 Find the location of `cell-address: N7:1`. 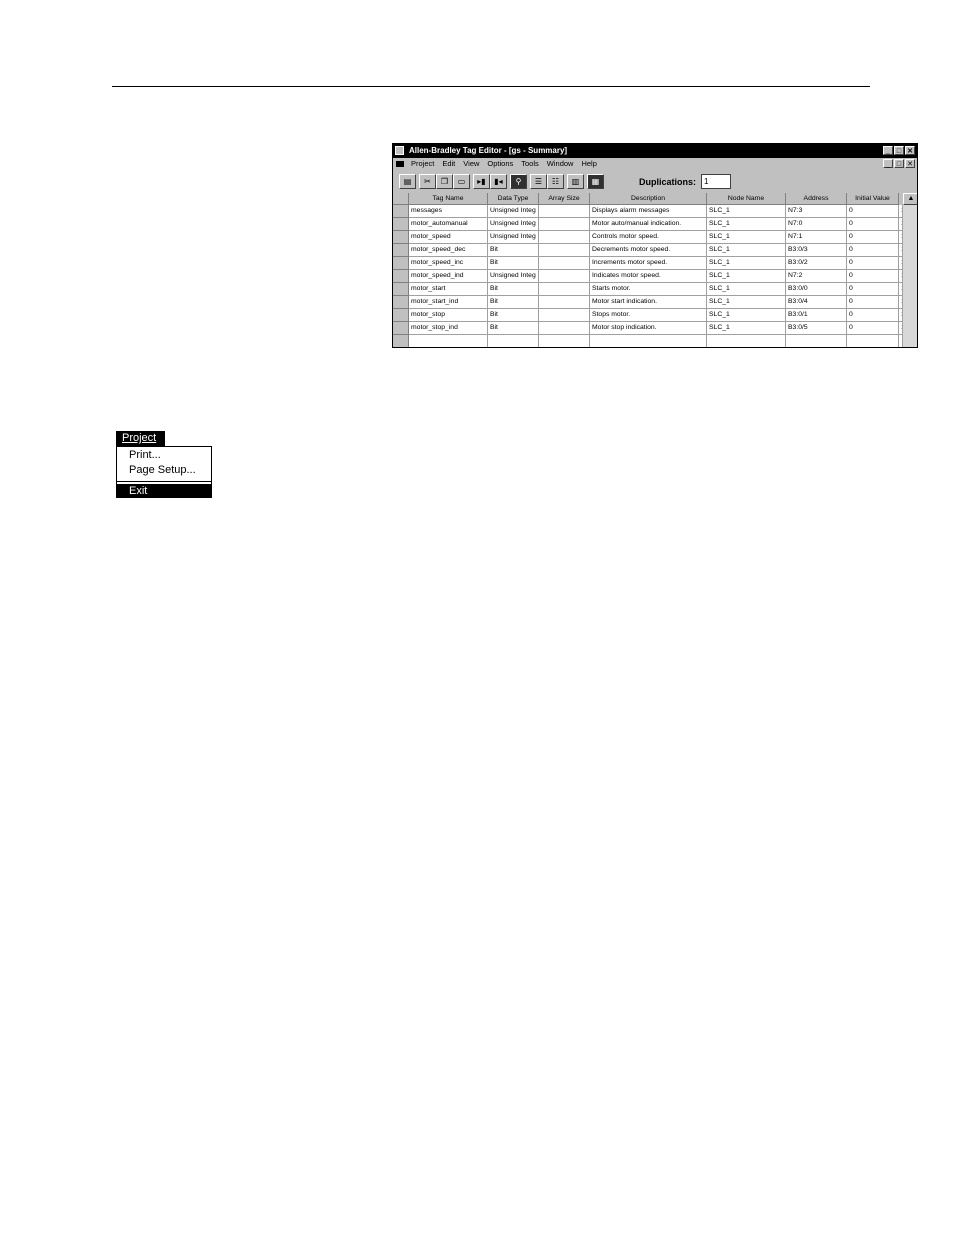

cell-address: N7:1 is located at coordinates (816, 237).